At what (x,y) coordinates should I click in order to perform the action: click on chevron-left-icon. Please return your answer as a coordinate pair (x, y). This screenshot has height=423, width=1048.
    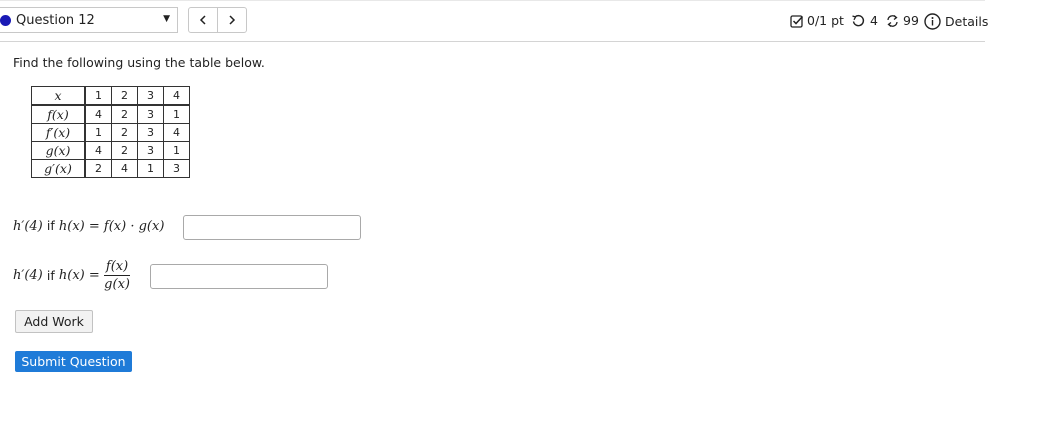
    Looking at the image, I should click on (202, 20).